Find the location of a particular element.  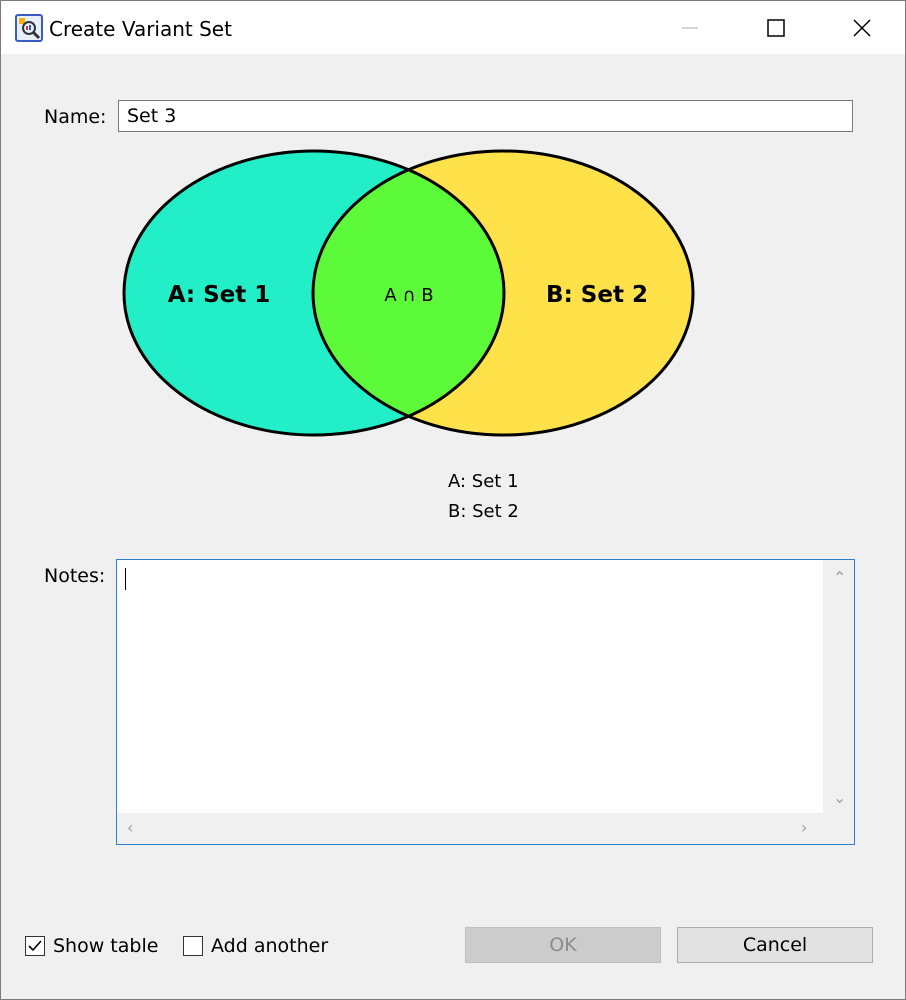

legend-line-b: B: Set 2 is located at coordinates (483, 511).